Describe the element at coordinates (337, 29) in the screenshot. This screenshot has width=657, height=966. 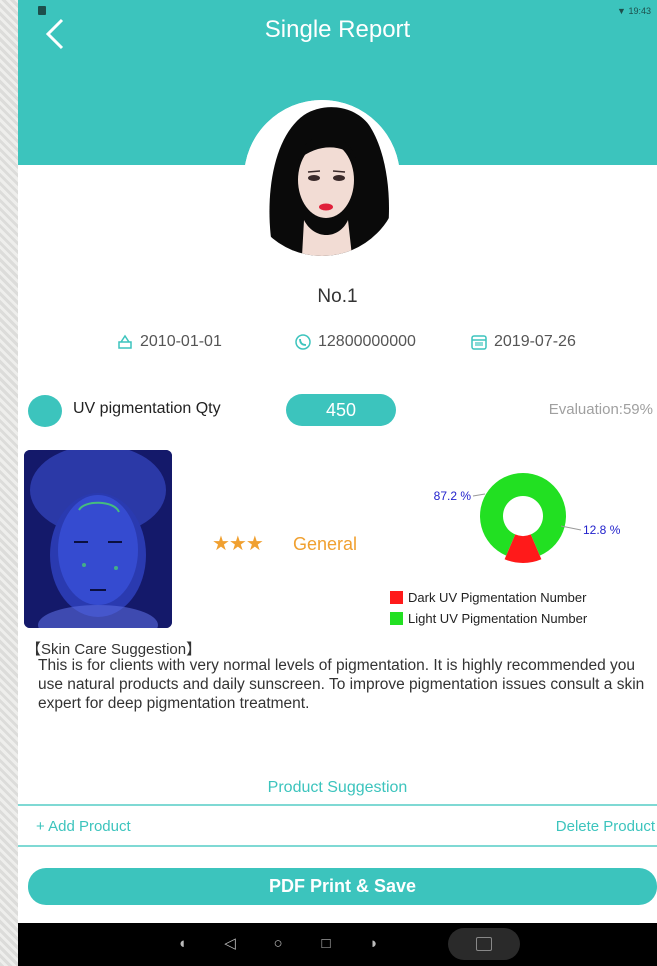
I see `page-title: Single Report` at that location.